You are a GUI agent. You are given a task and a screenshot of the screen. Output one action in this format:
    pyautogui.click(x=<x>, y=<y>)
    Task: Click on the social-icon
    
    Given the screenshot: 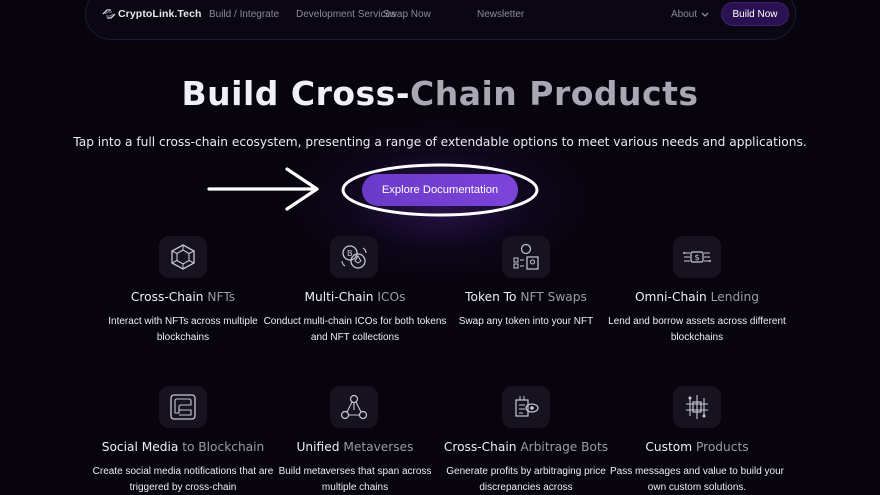 What is the action you would take?
    pyautogui.click(x=183, y=407)
    